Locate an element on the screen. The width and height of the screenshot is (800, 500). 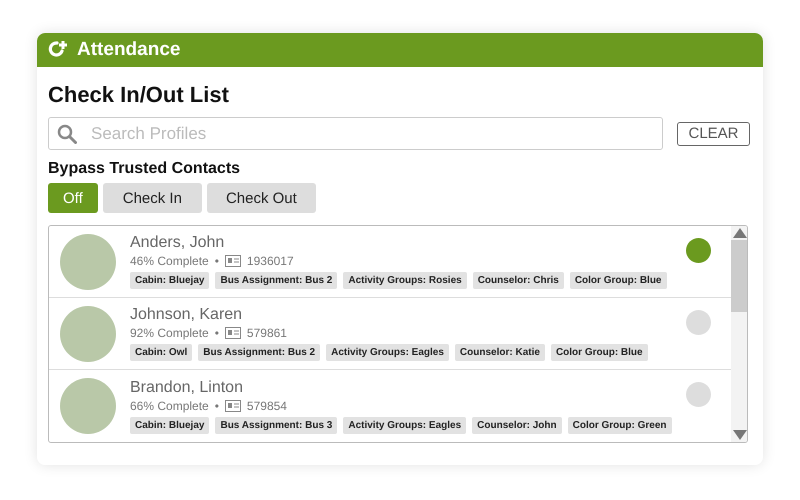
profile-tag: Bus Assignment: Bus 3 is located at coordinates (276, 425).